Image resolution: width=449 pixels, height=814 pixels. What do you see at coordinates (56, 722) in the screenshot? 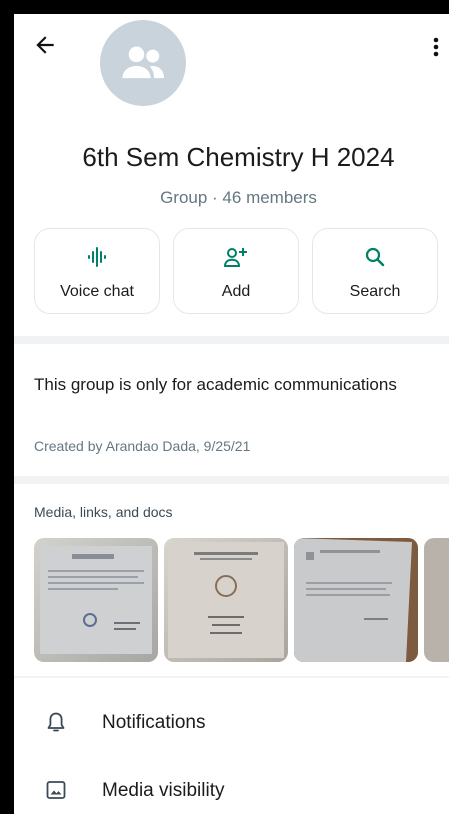
I see `bell-icon` at bounding box center [56, 722].